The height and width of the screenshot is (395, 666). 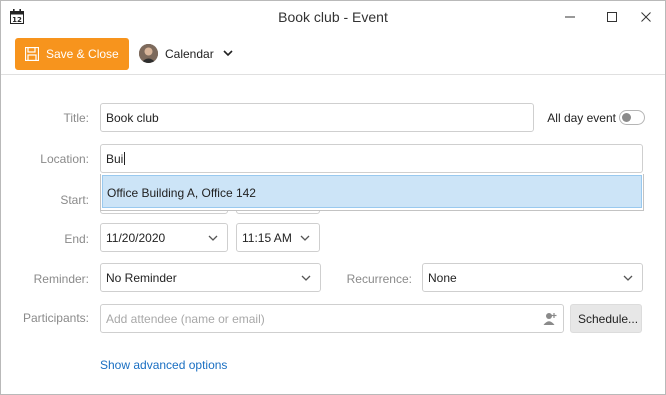 What do you see at coordinates (116, 159) in the screenshot?
I see `location-value: Bui` at bounding box center [116, 159].